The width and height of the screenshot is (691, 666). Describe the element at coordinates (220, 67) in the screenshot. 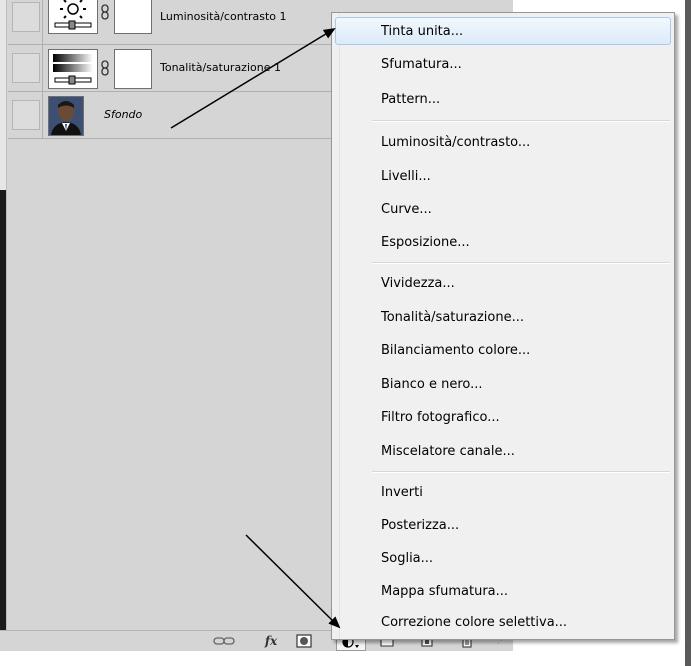

I see `layer-name: Tonalità/saturazione 1` at that location.